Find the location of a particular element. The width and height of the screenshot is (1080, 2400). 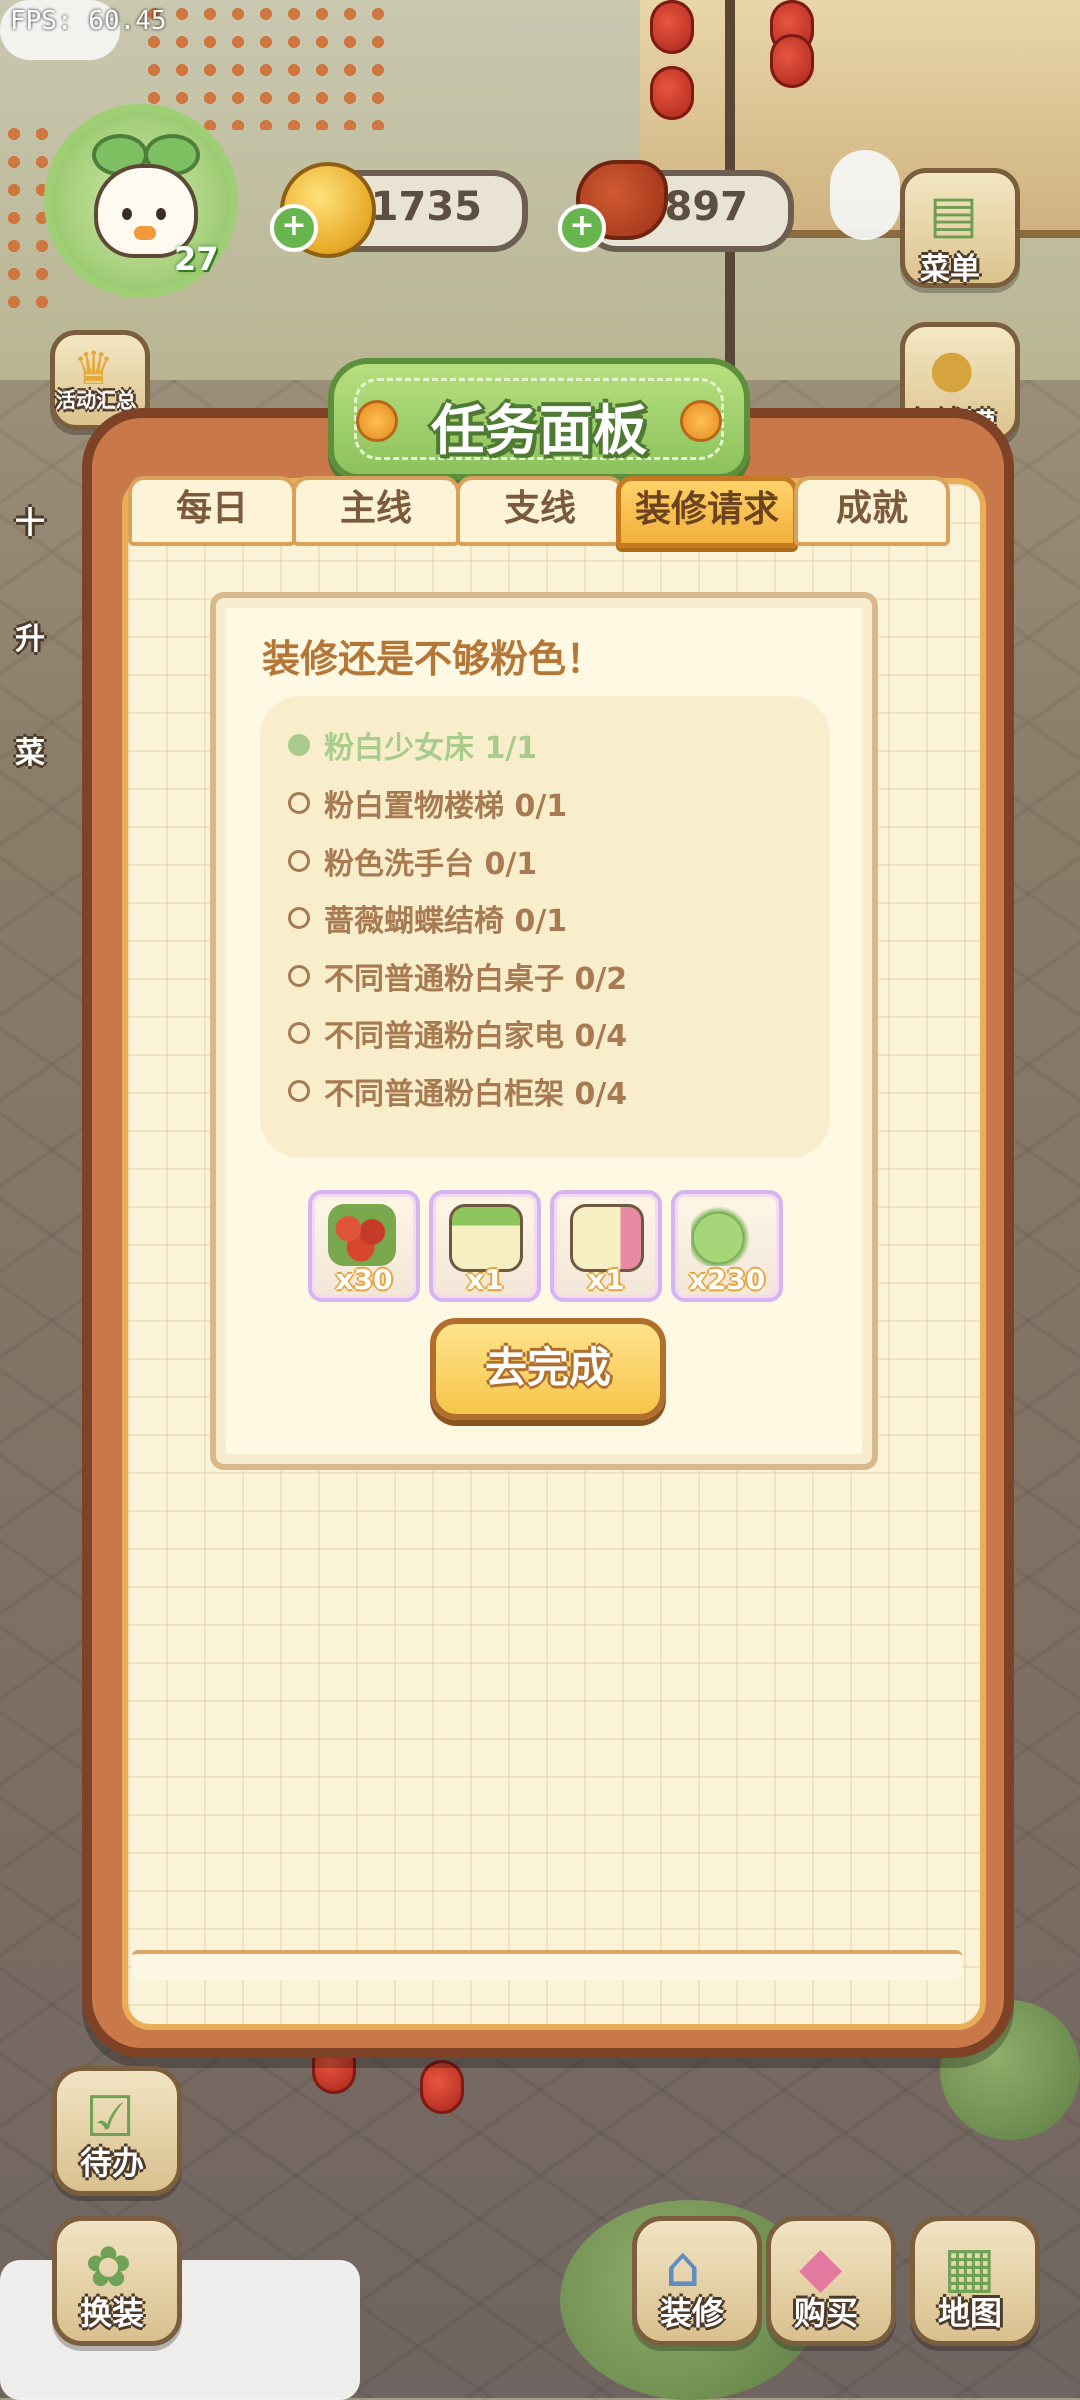

requirement-label: 不同普通粉白柜架 0/4 is located at coordinates (476, 1094).